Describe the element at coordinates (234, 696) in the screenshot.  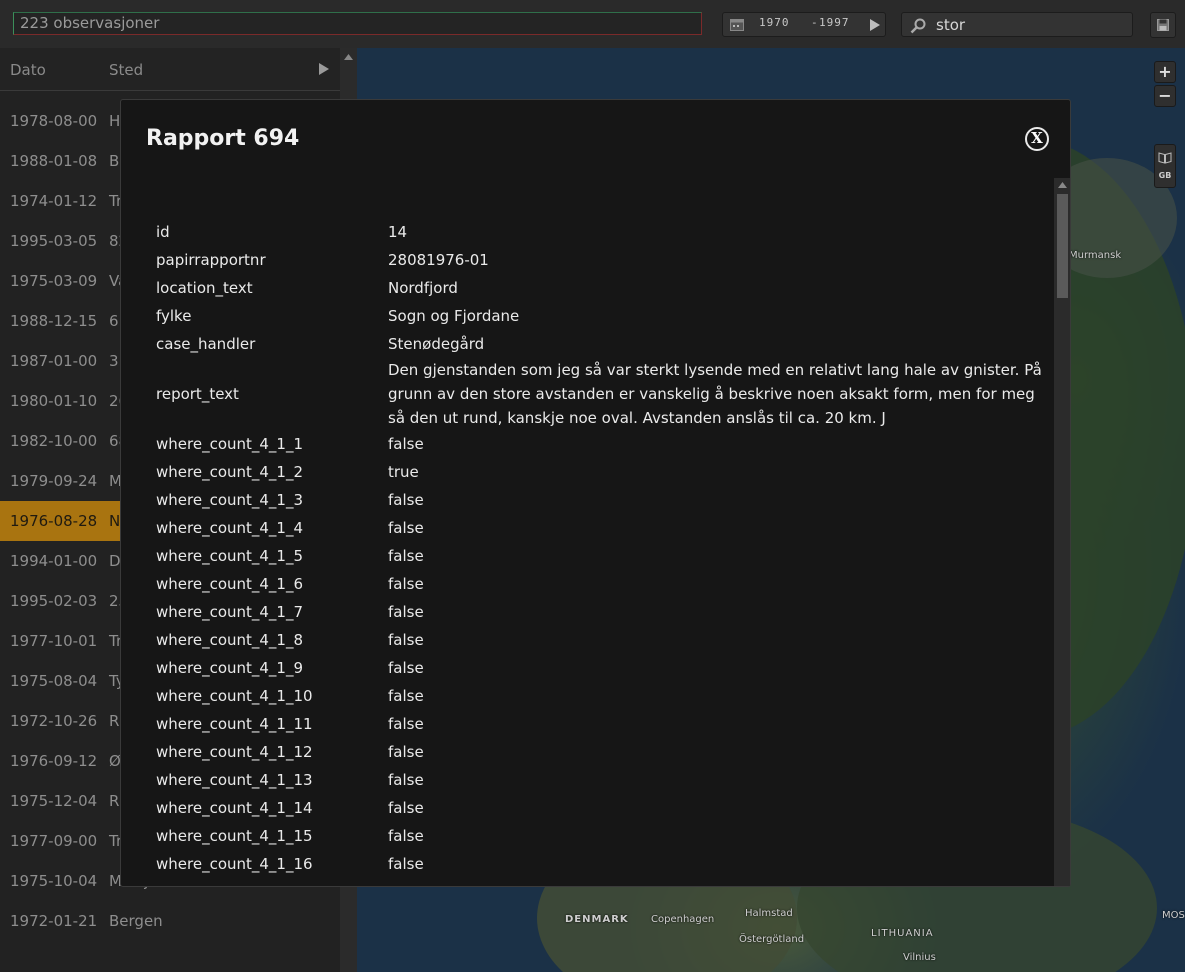
I see `field-key: where_count_4_1_10` at that location.